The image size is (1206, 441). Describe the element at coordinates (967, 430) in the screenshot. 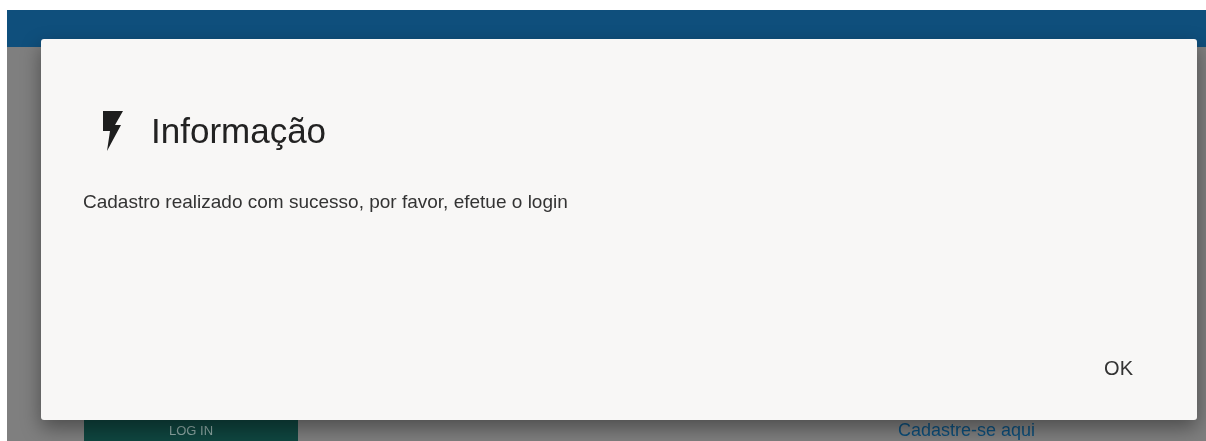

I see `register-link: Cadastre-se aqui` at that location.